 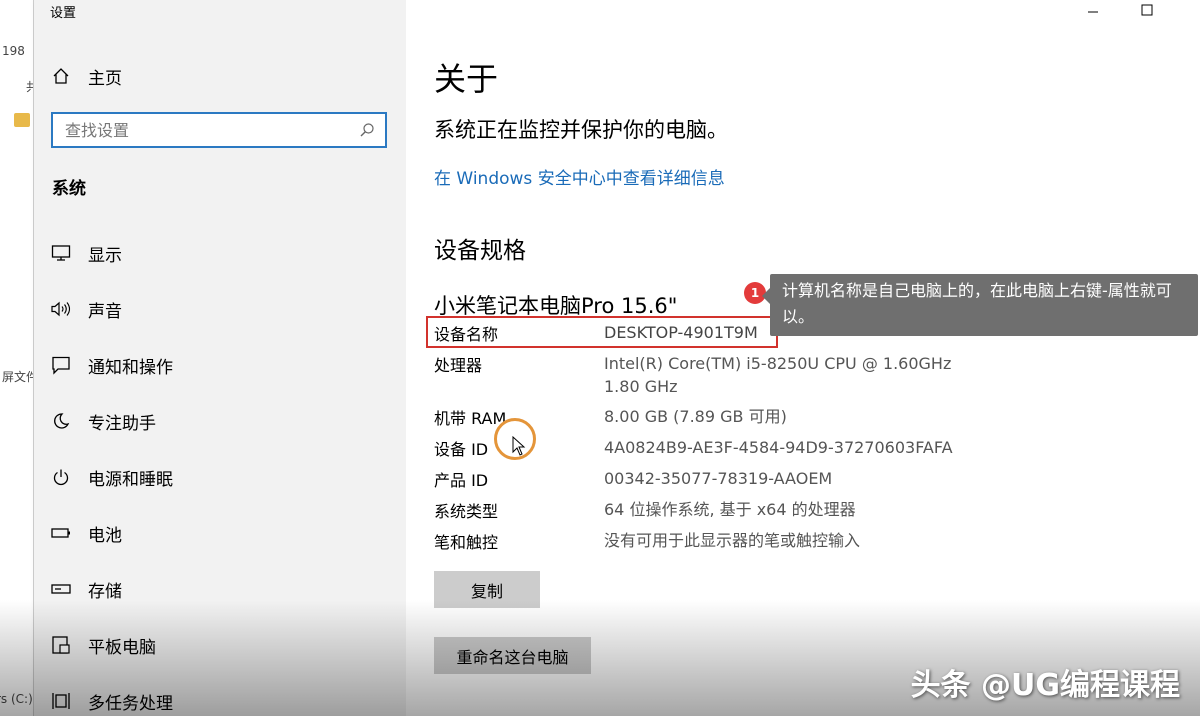 What do you see at coordinates (61, 645) in the screenshot?
I see `tablet-icon` at bounding box center [61, 645].